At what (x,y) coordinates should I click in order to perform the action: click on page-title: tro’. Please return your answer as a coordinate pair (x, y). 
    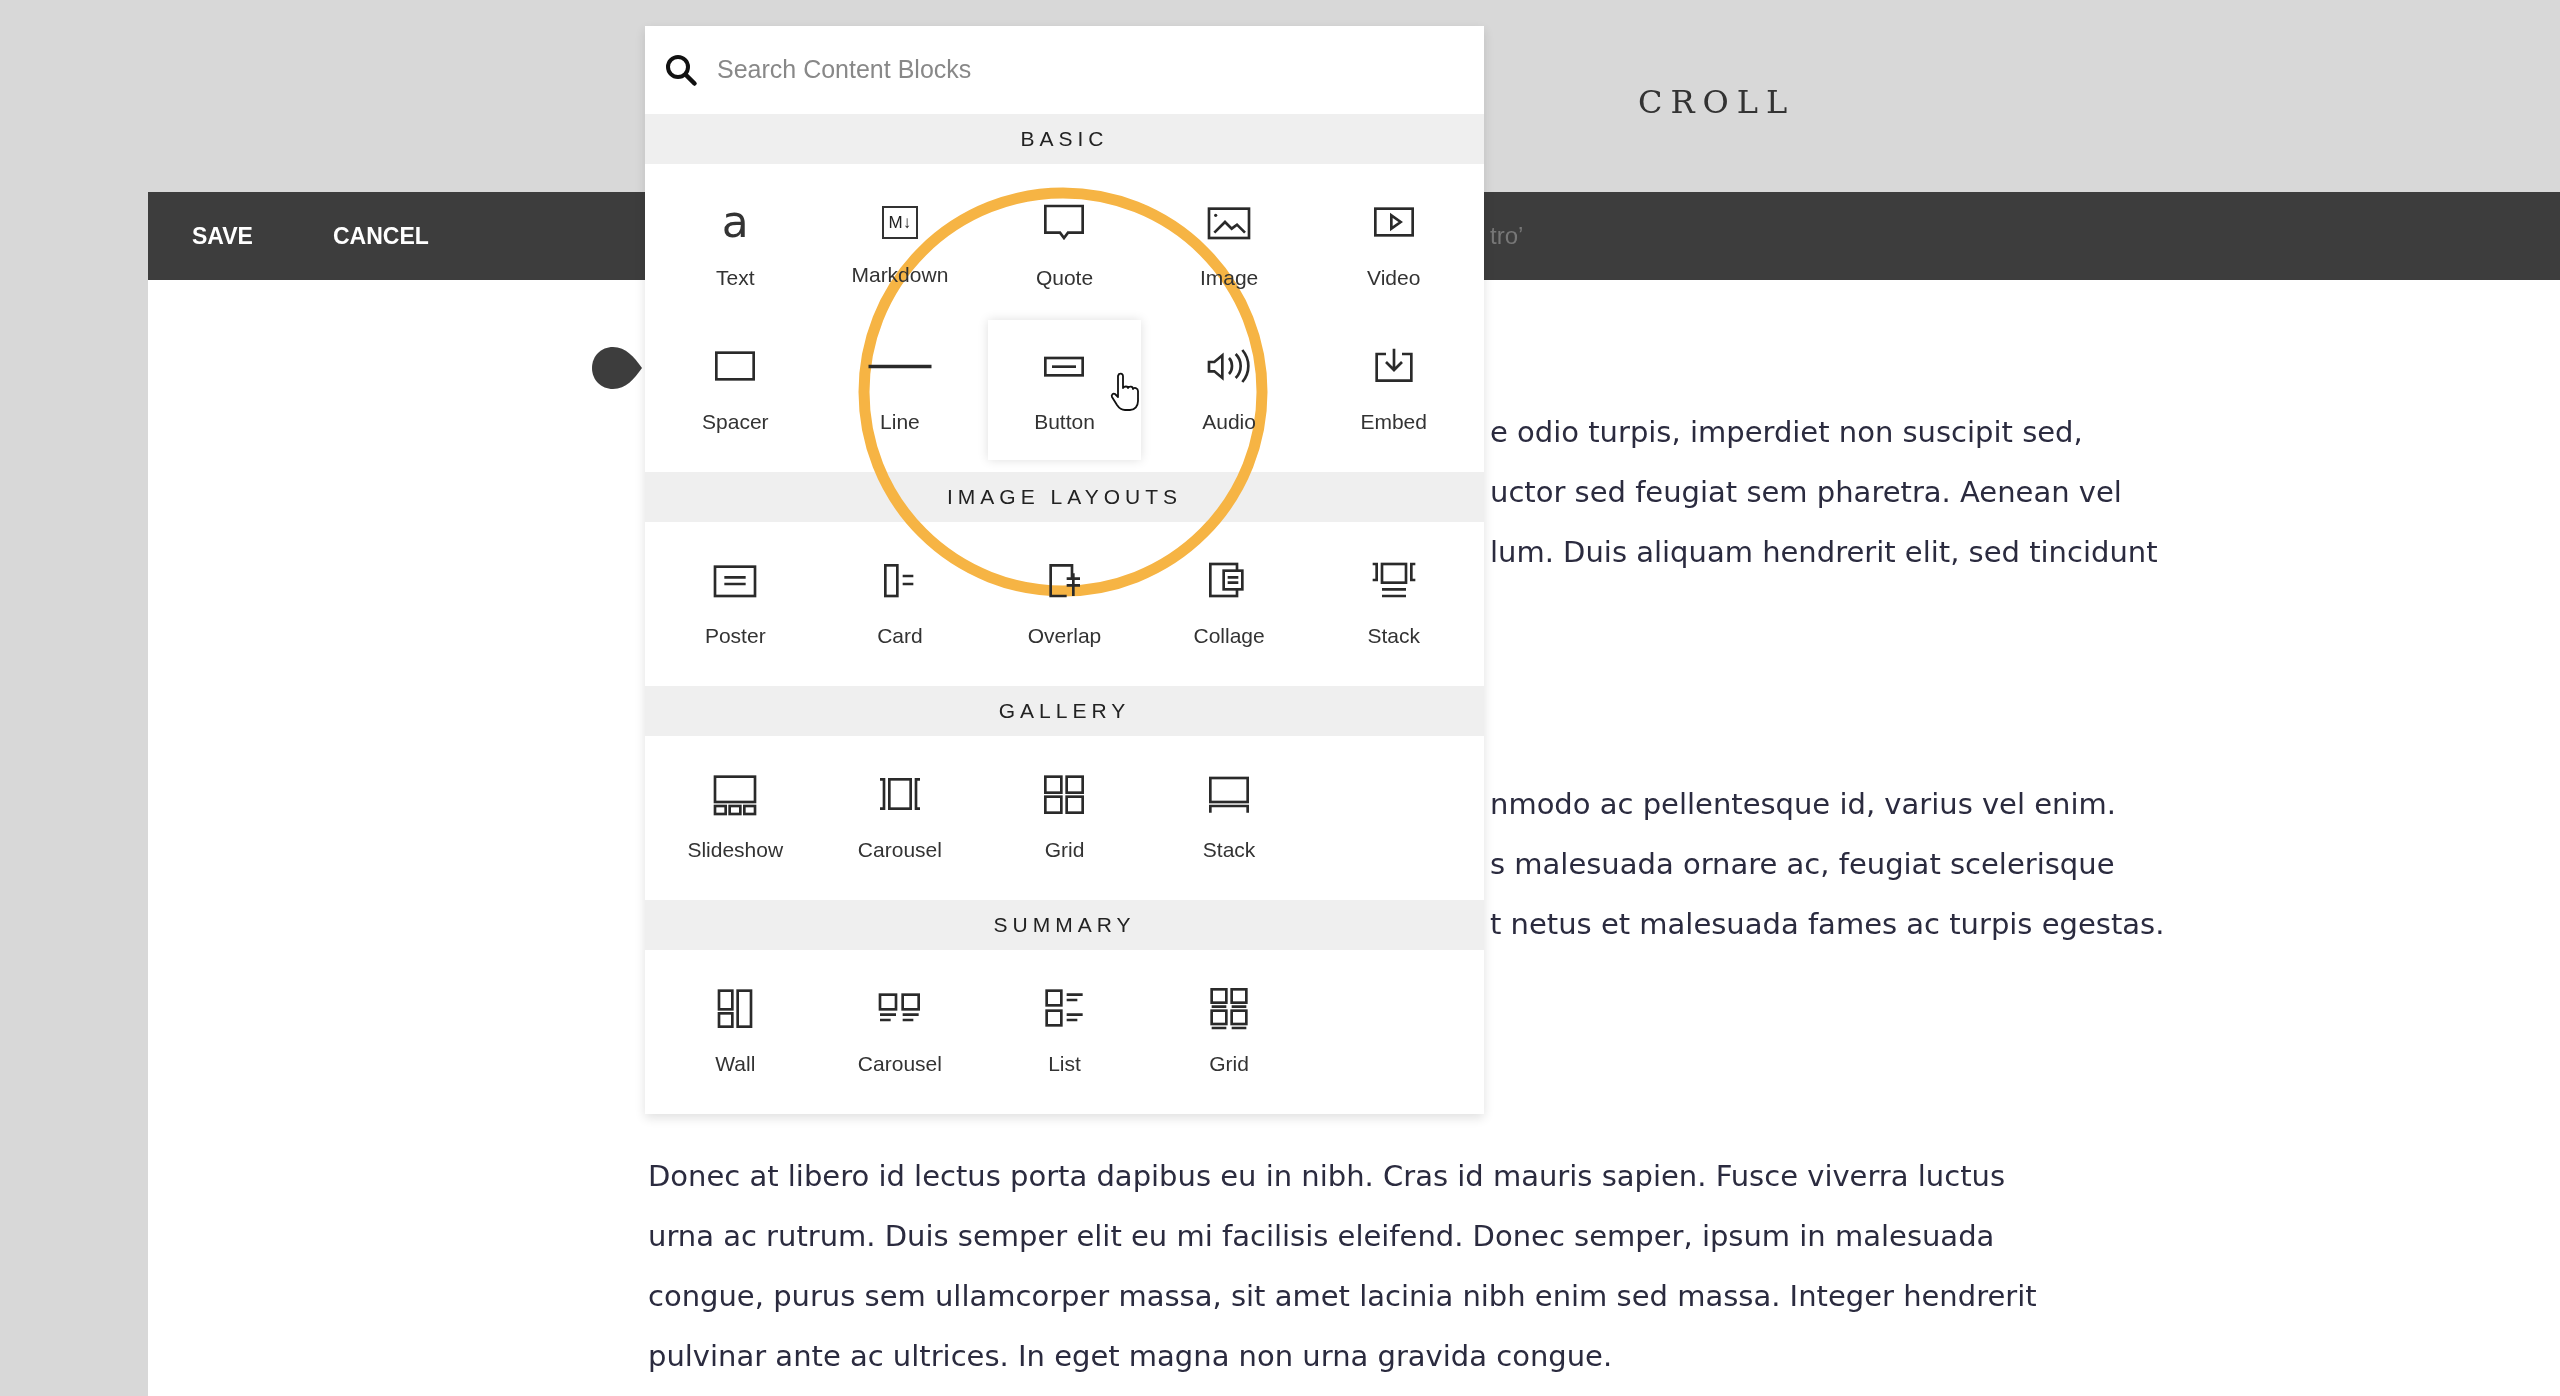
    Looking at the image, I should click on (1507, 236).